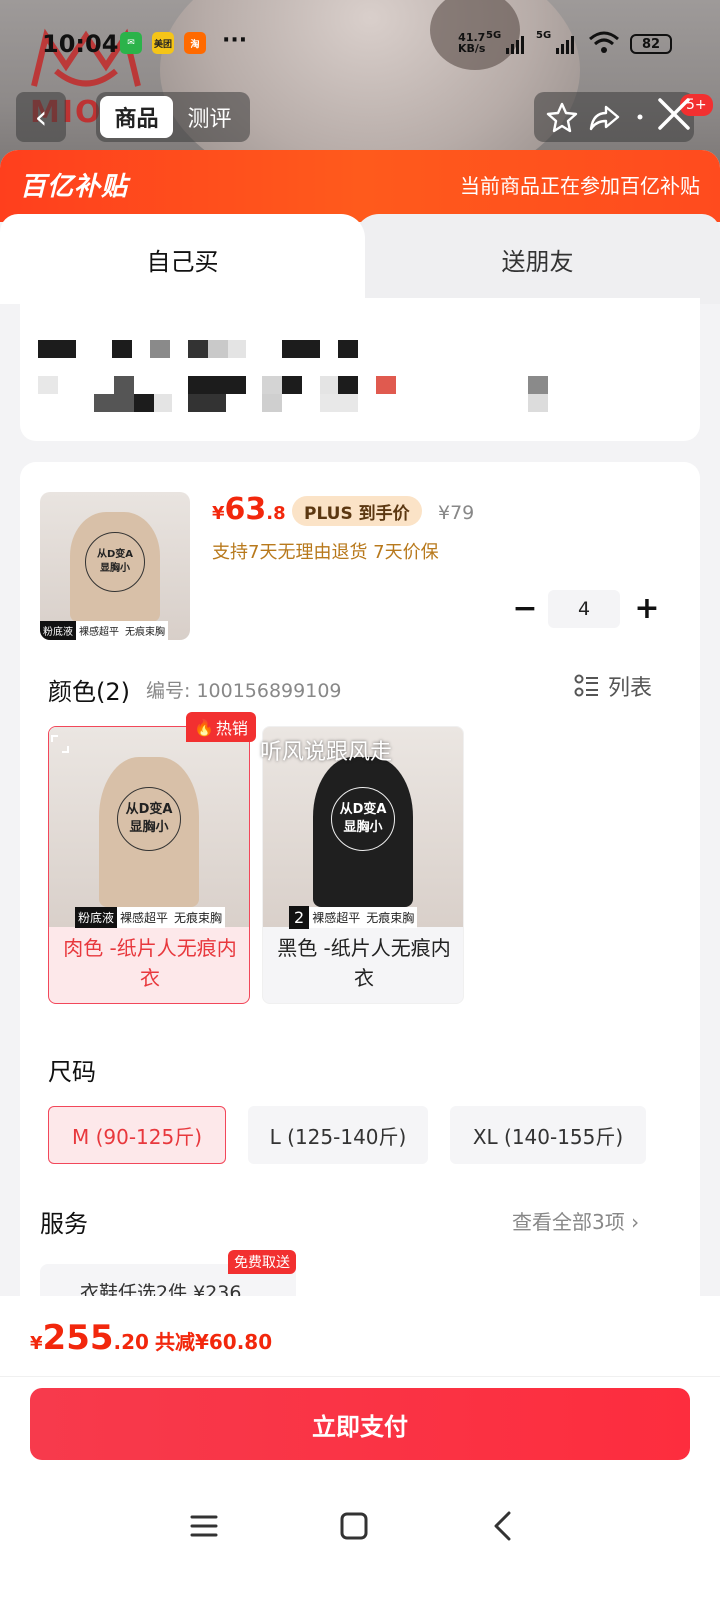 The height and width of the screenshot is (1600, 720). Describe the element at coordinates (674, 114) in the screenshot. I see `close-icon` at that location.